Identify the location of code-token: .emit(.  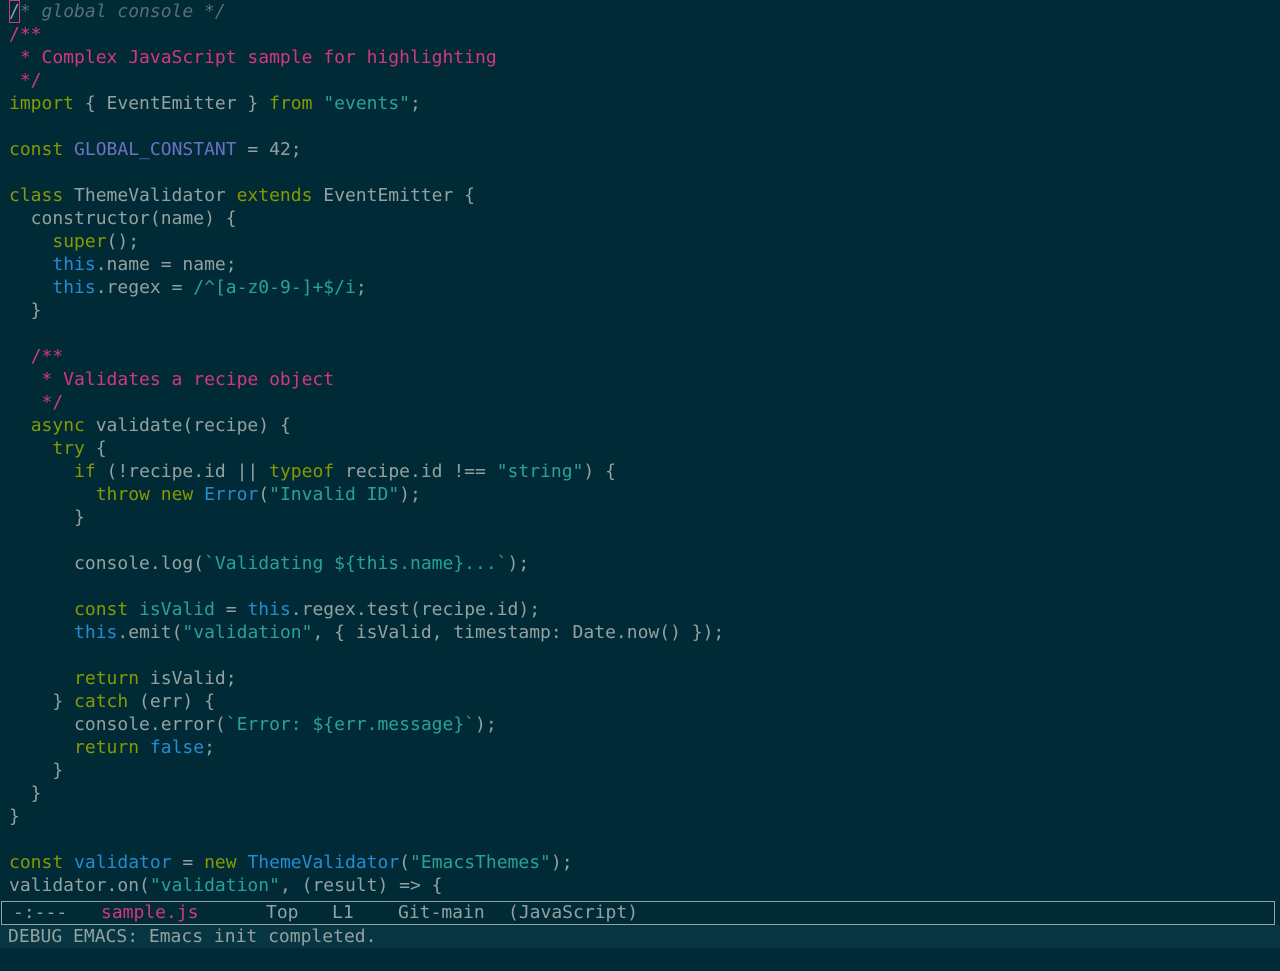
(150, 632).